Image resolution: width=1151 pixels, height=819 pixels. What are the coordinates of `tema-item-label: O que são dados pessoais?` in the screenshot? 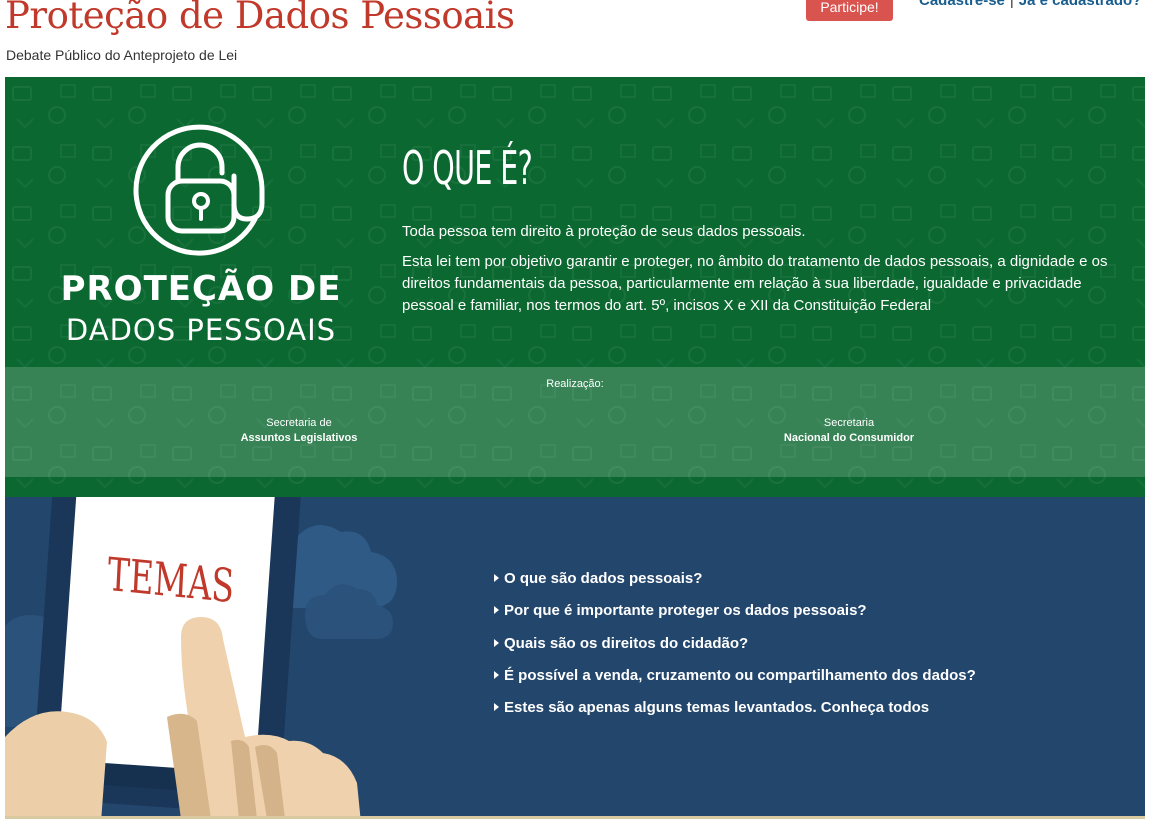 It's located at (603, 578).